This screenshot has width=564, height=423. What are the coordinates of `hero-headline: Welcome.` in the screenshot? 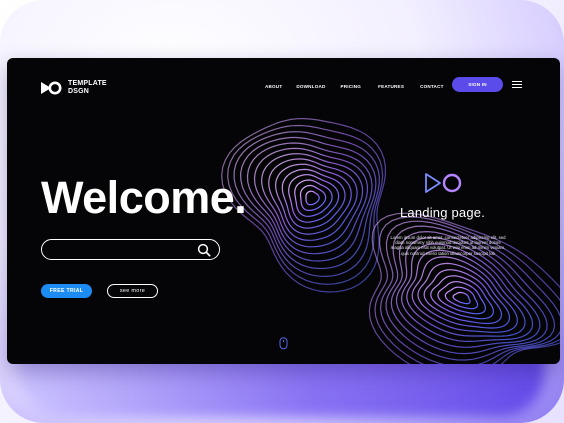 It's located at (144, 197).